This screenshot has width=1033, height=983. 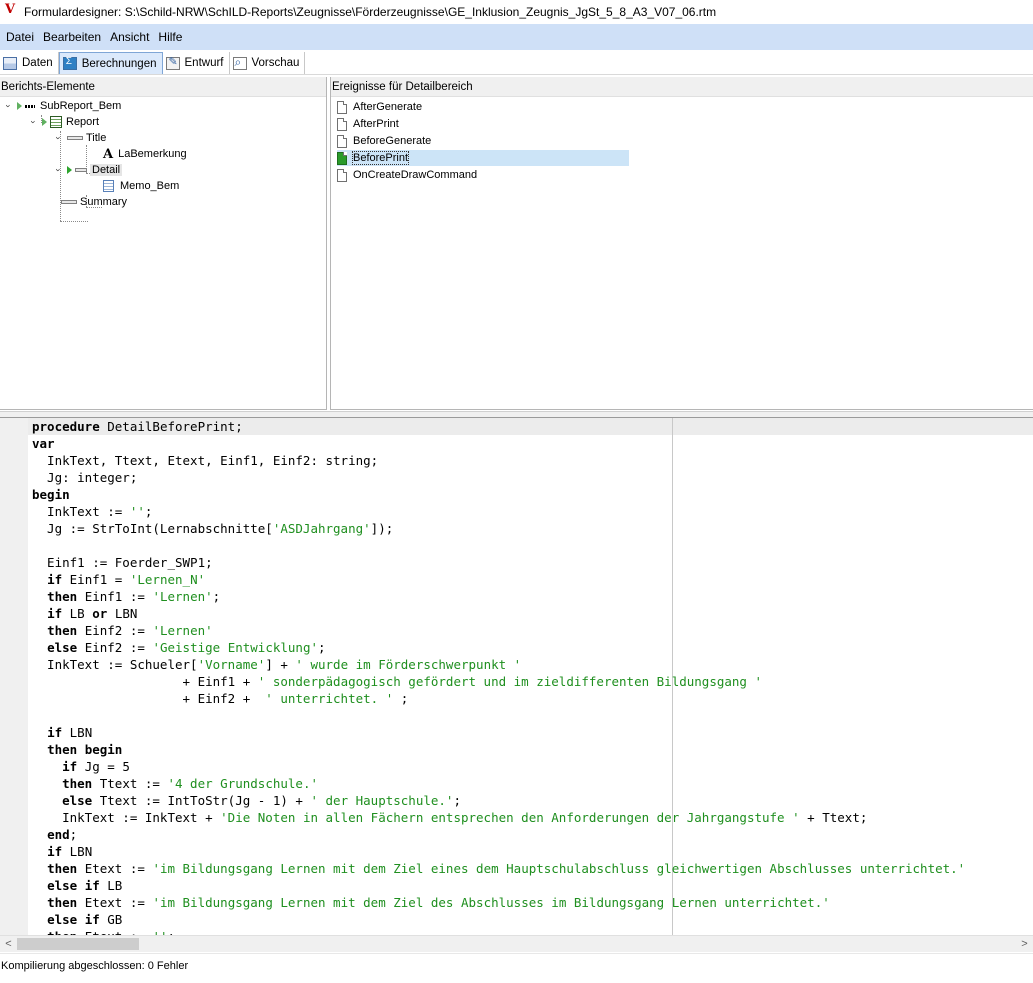 What do you see at coordinates (8, 944) in the screenshot?
I see `scroll-left-icon: <` at bounding box center [8, 944].